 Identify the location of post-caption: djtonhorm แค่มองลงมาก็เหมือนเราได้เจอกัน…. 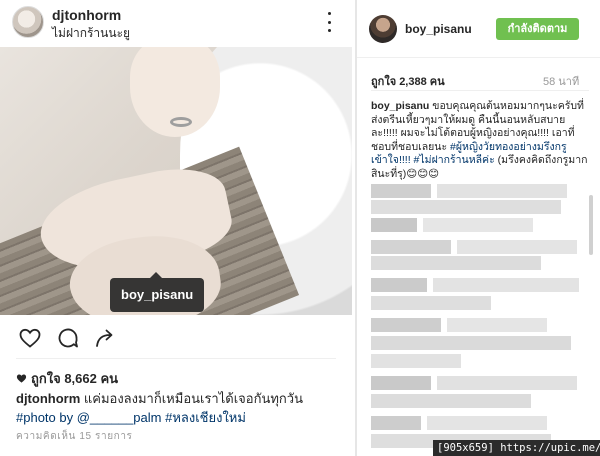
(181, 408).